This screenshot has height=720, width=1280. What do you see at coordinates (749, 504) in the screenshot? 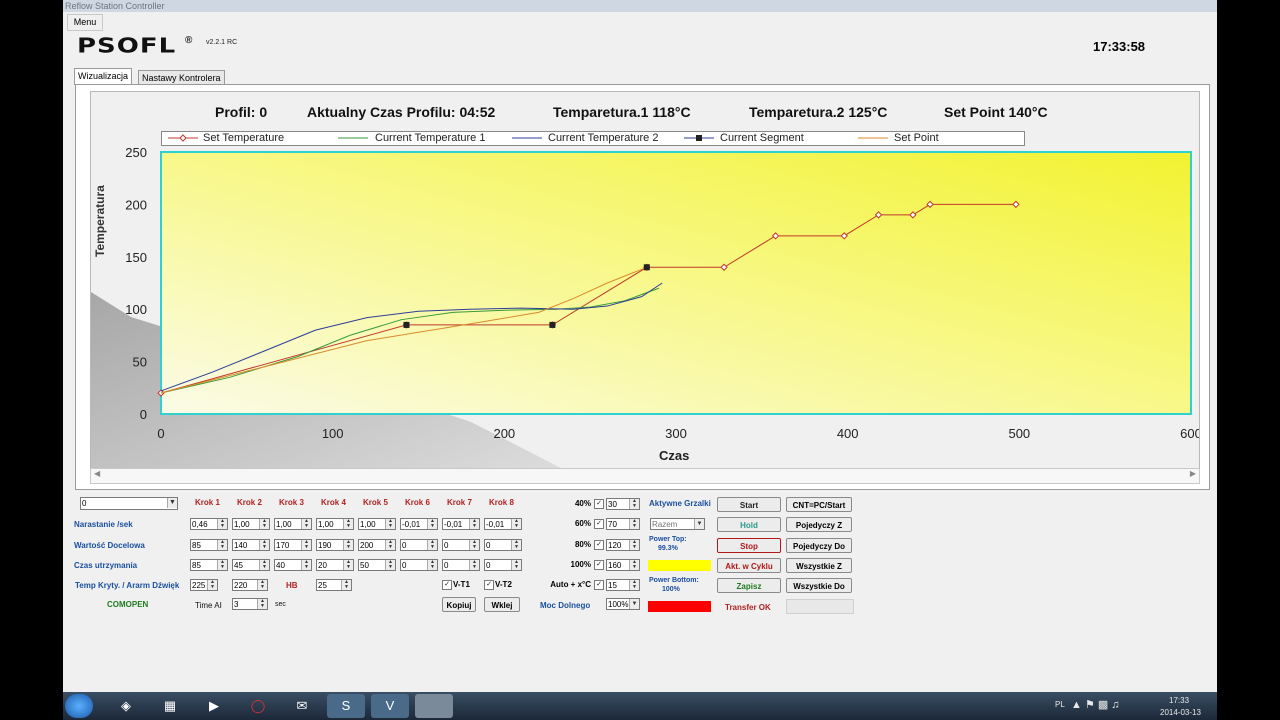
I see `start-button: Start` at bounding box center [749, 504].